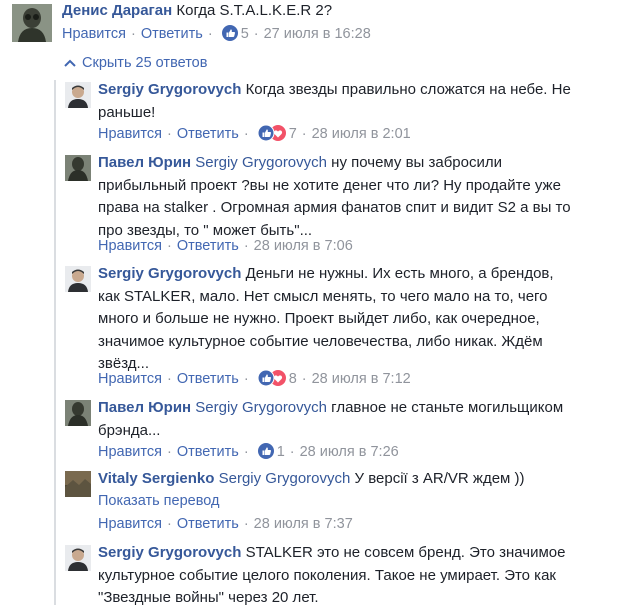 This screenshot has width=619, height=610. What do you see at coordinates (245, 34) in the screenshot?
I see `likes-count: 5` at bounding box center [245, 34].